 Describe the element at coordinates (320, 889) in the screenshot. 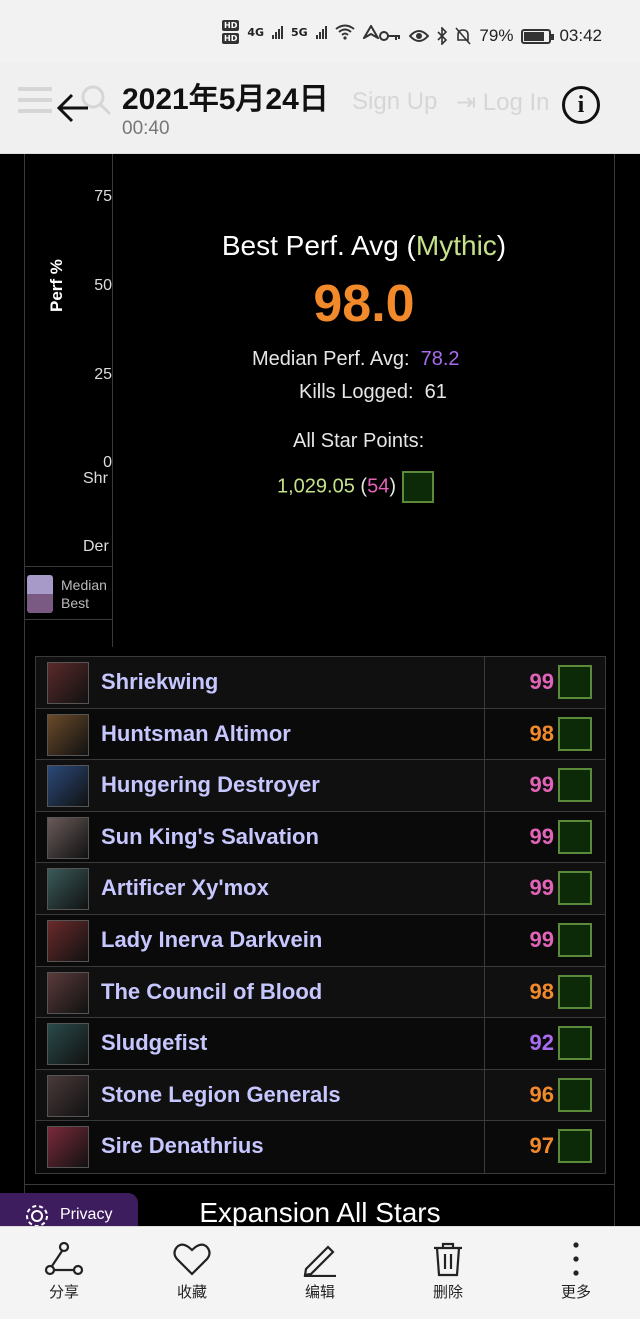

I see `boss-row: Artificer Xy'mox 99` at that location.